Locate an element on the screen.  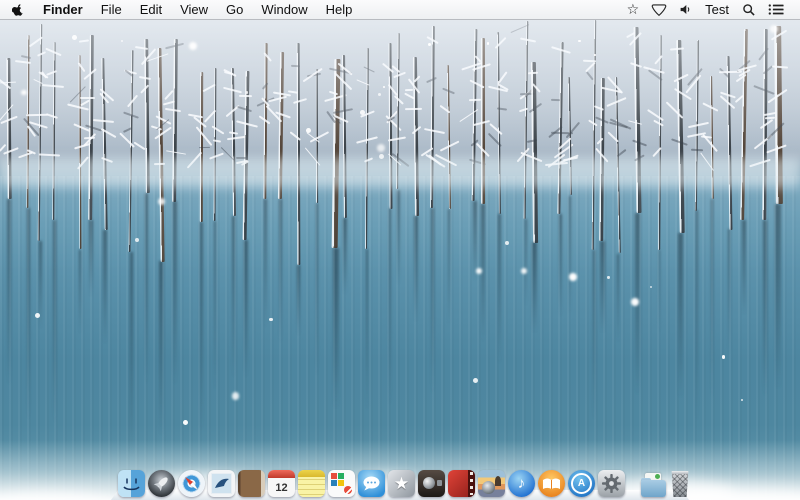
dock-icon-photo-booth is located at coordinates (431, 483).